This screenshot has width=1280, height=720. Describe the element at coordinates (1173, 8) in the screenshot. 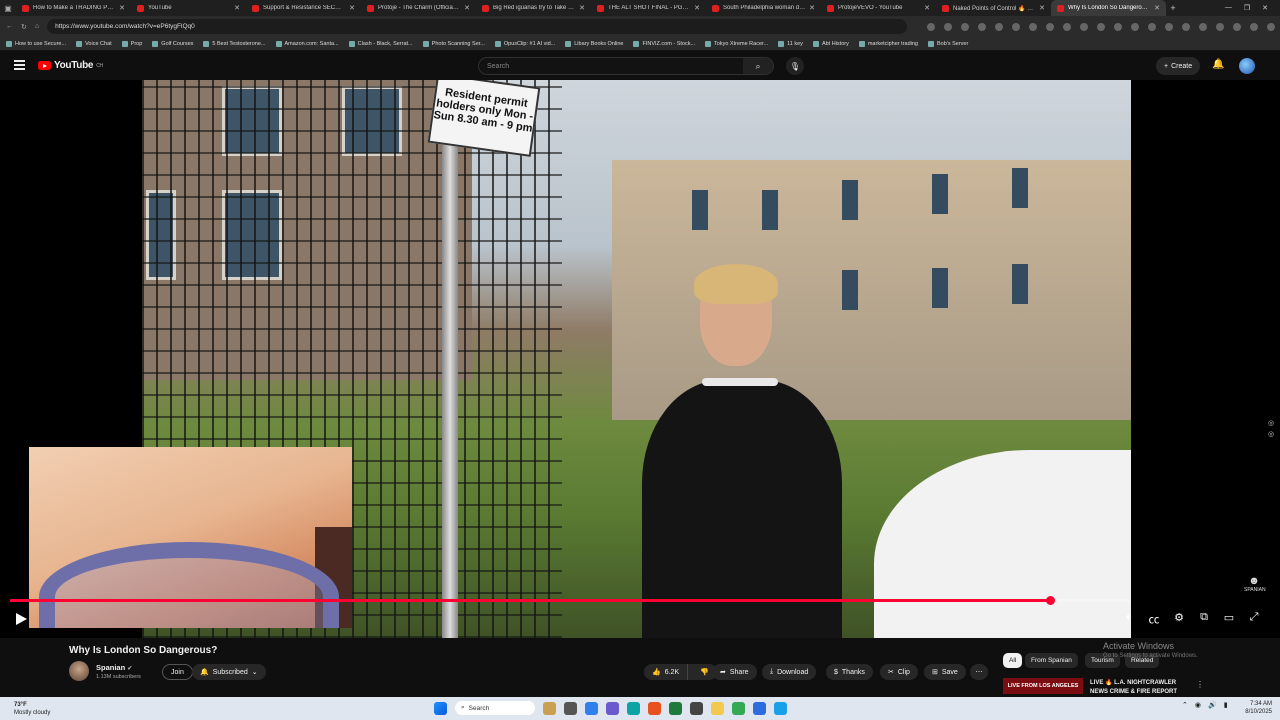

I see `new-tab-button: +` at that location.